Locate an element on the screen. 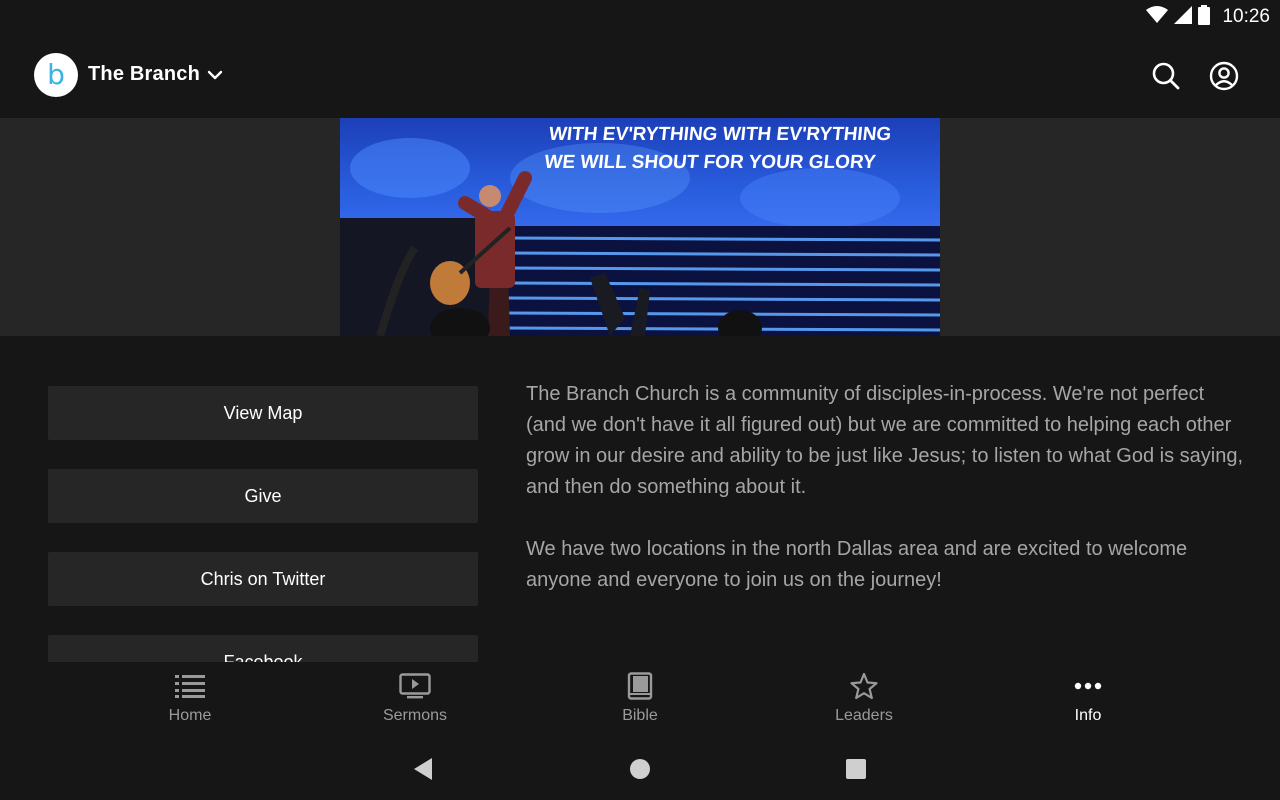 The width and height of the screenshot is (1280, 800). view-map-button: View Map is located at coordinates (263, 413).